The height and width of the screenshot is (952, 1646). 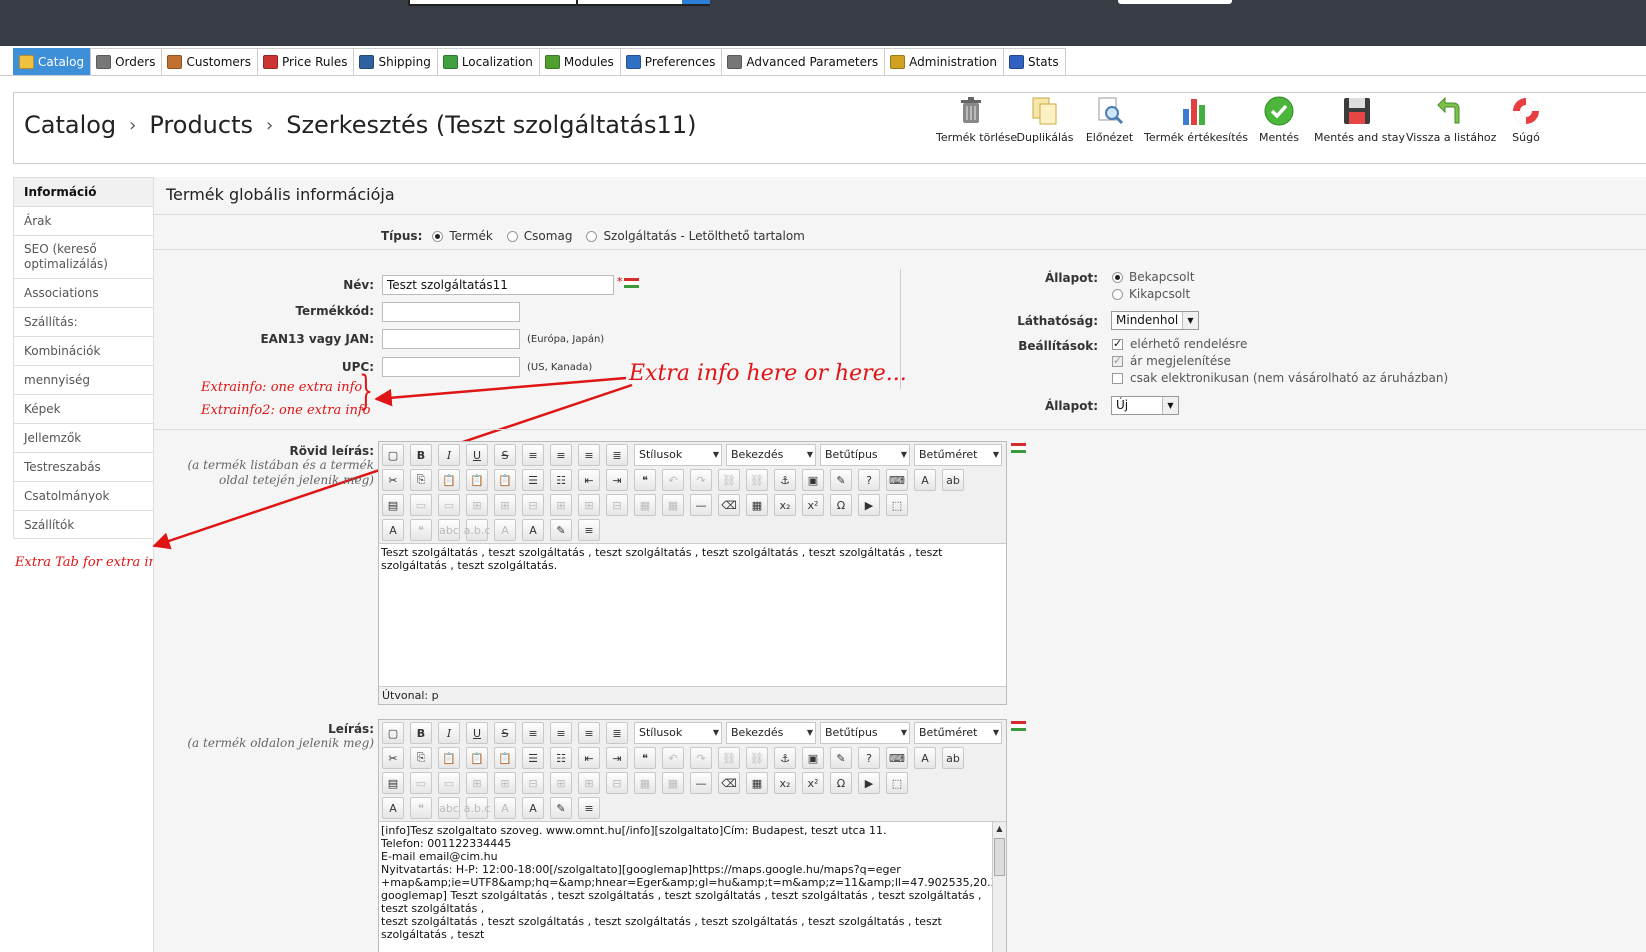 I want to click on special-char-button: Ω, so click(x=841, y=783).